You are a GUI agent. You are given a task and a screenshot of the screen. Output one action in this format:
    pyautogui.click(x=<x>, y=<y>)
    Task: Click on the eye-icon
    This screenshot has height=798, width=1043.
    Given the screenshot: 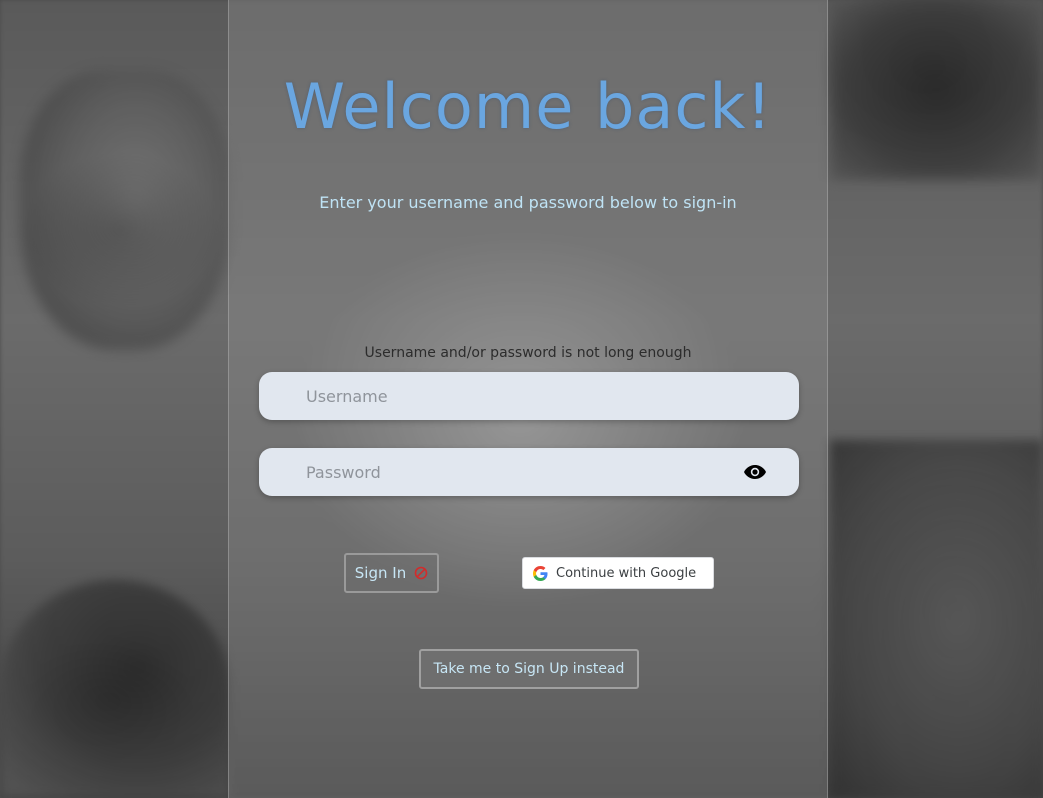 What is the action you would take?
    pyautogui.click(x=755, y=472)
    